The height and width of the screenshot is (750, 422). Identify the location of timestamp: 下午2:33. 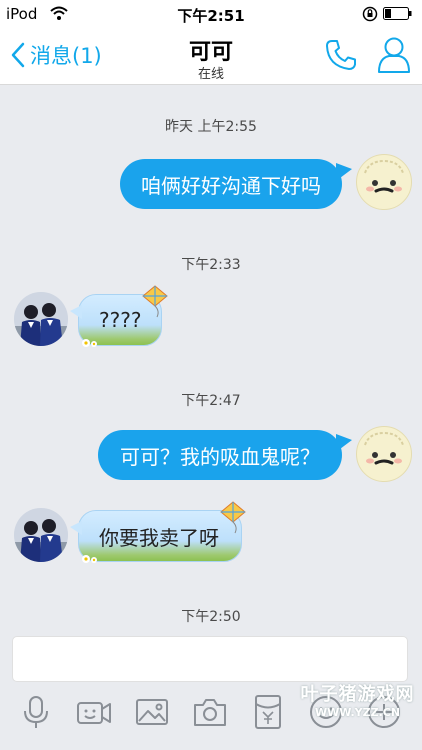
(211, 265).